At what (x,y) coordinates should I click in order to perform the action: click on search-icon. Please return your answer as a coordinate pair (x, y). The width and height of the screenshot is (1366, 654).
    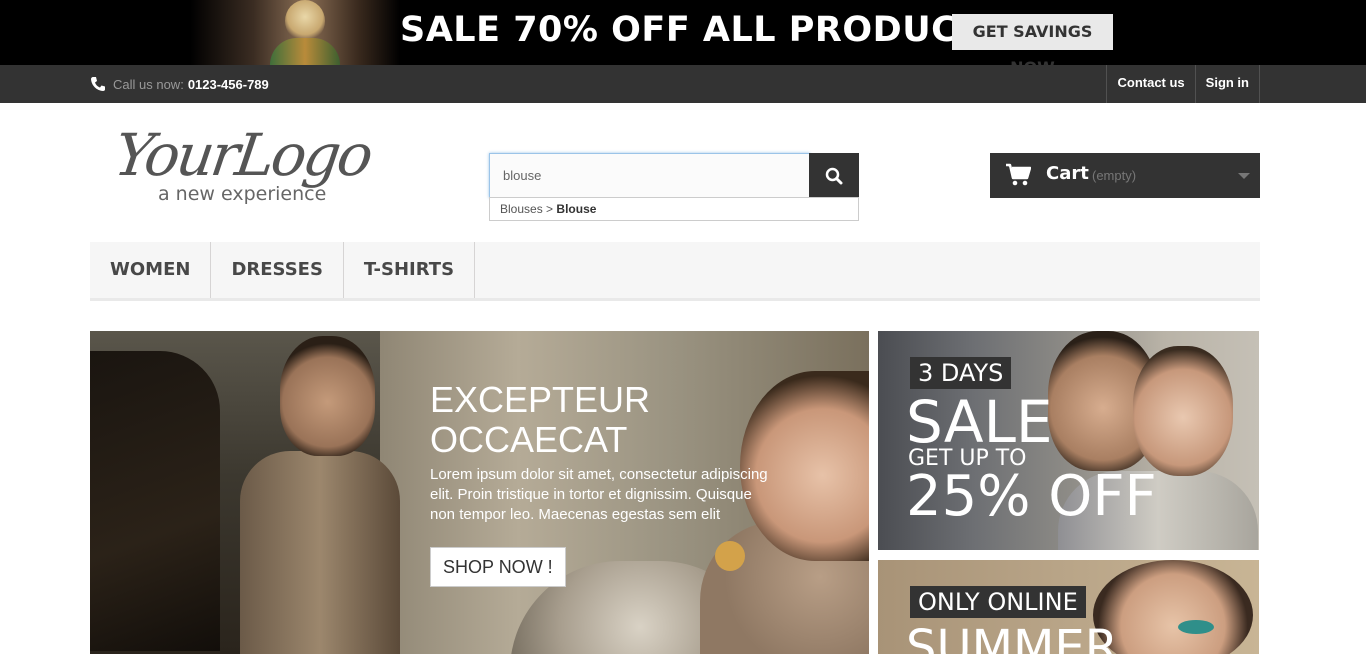
    Looking at the image, I should click on (834, 175).